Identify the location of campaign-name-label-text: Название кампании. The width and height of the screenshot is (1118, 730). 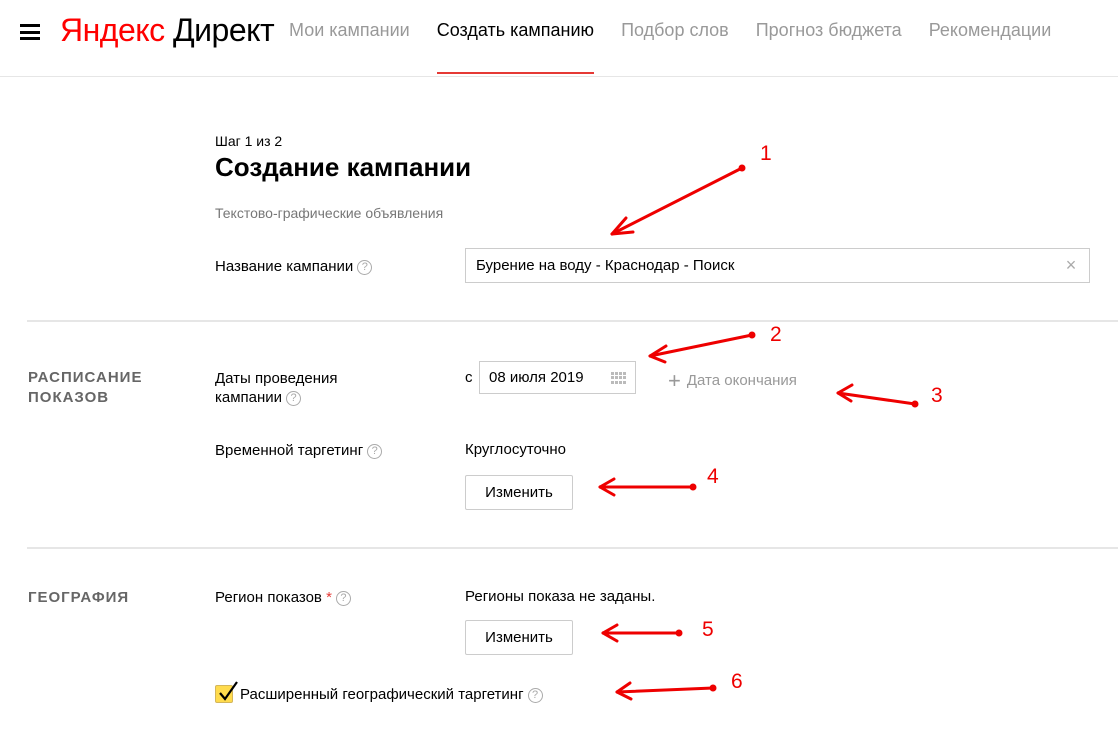
(284, 266).